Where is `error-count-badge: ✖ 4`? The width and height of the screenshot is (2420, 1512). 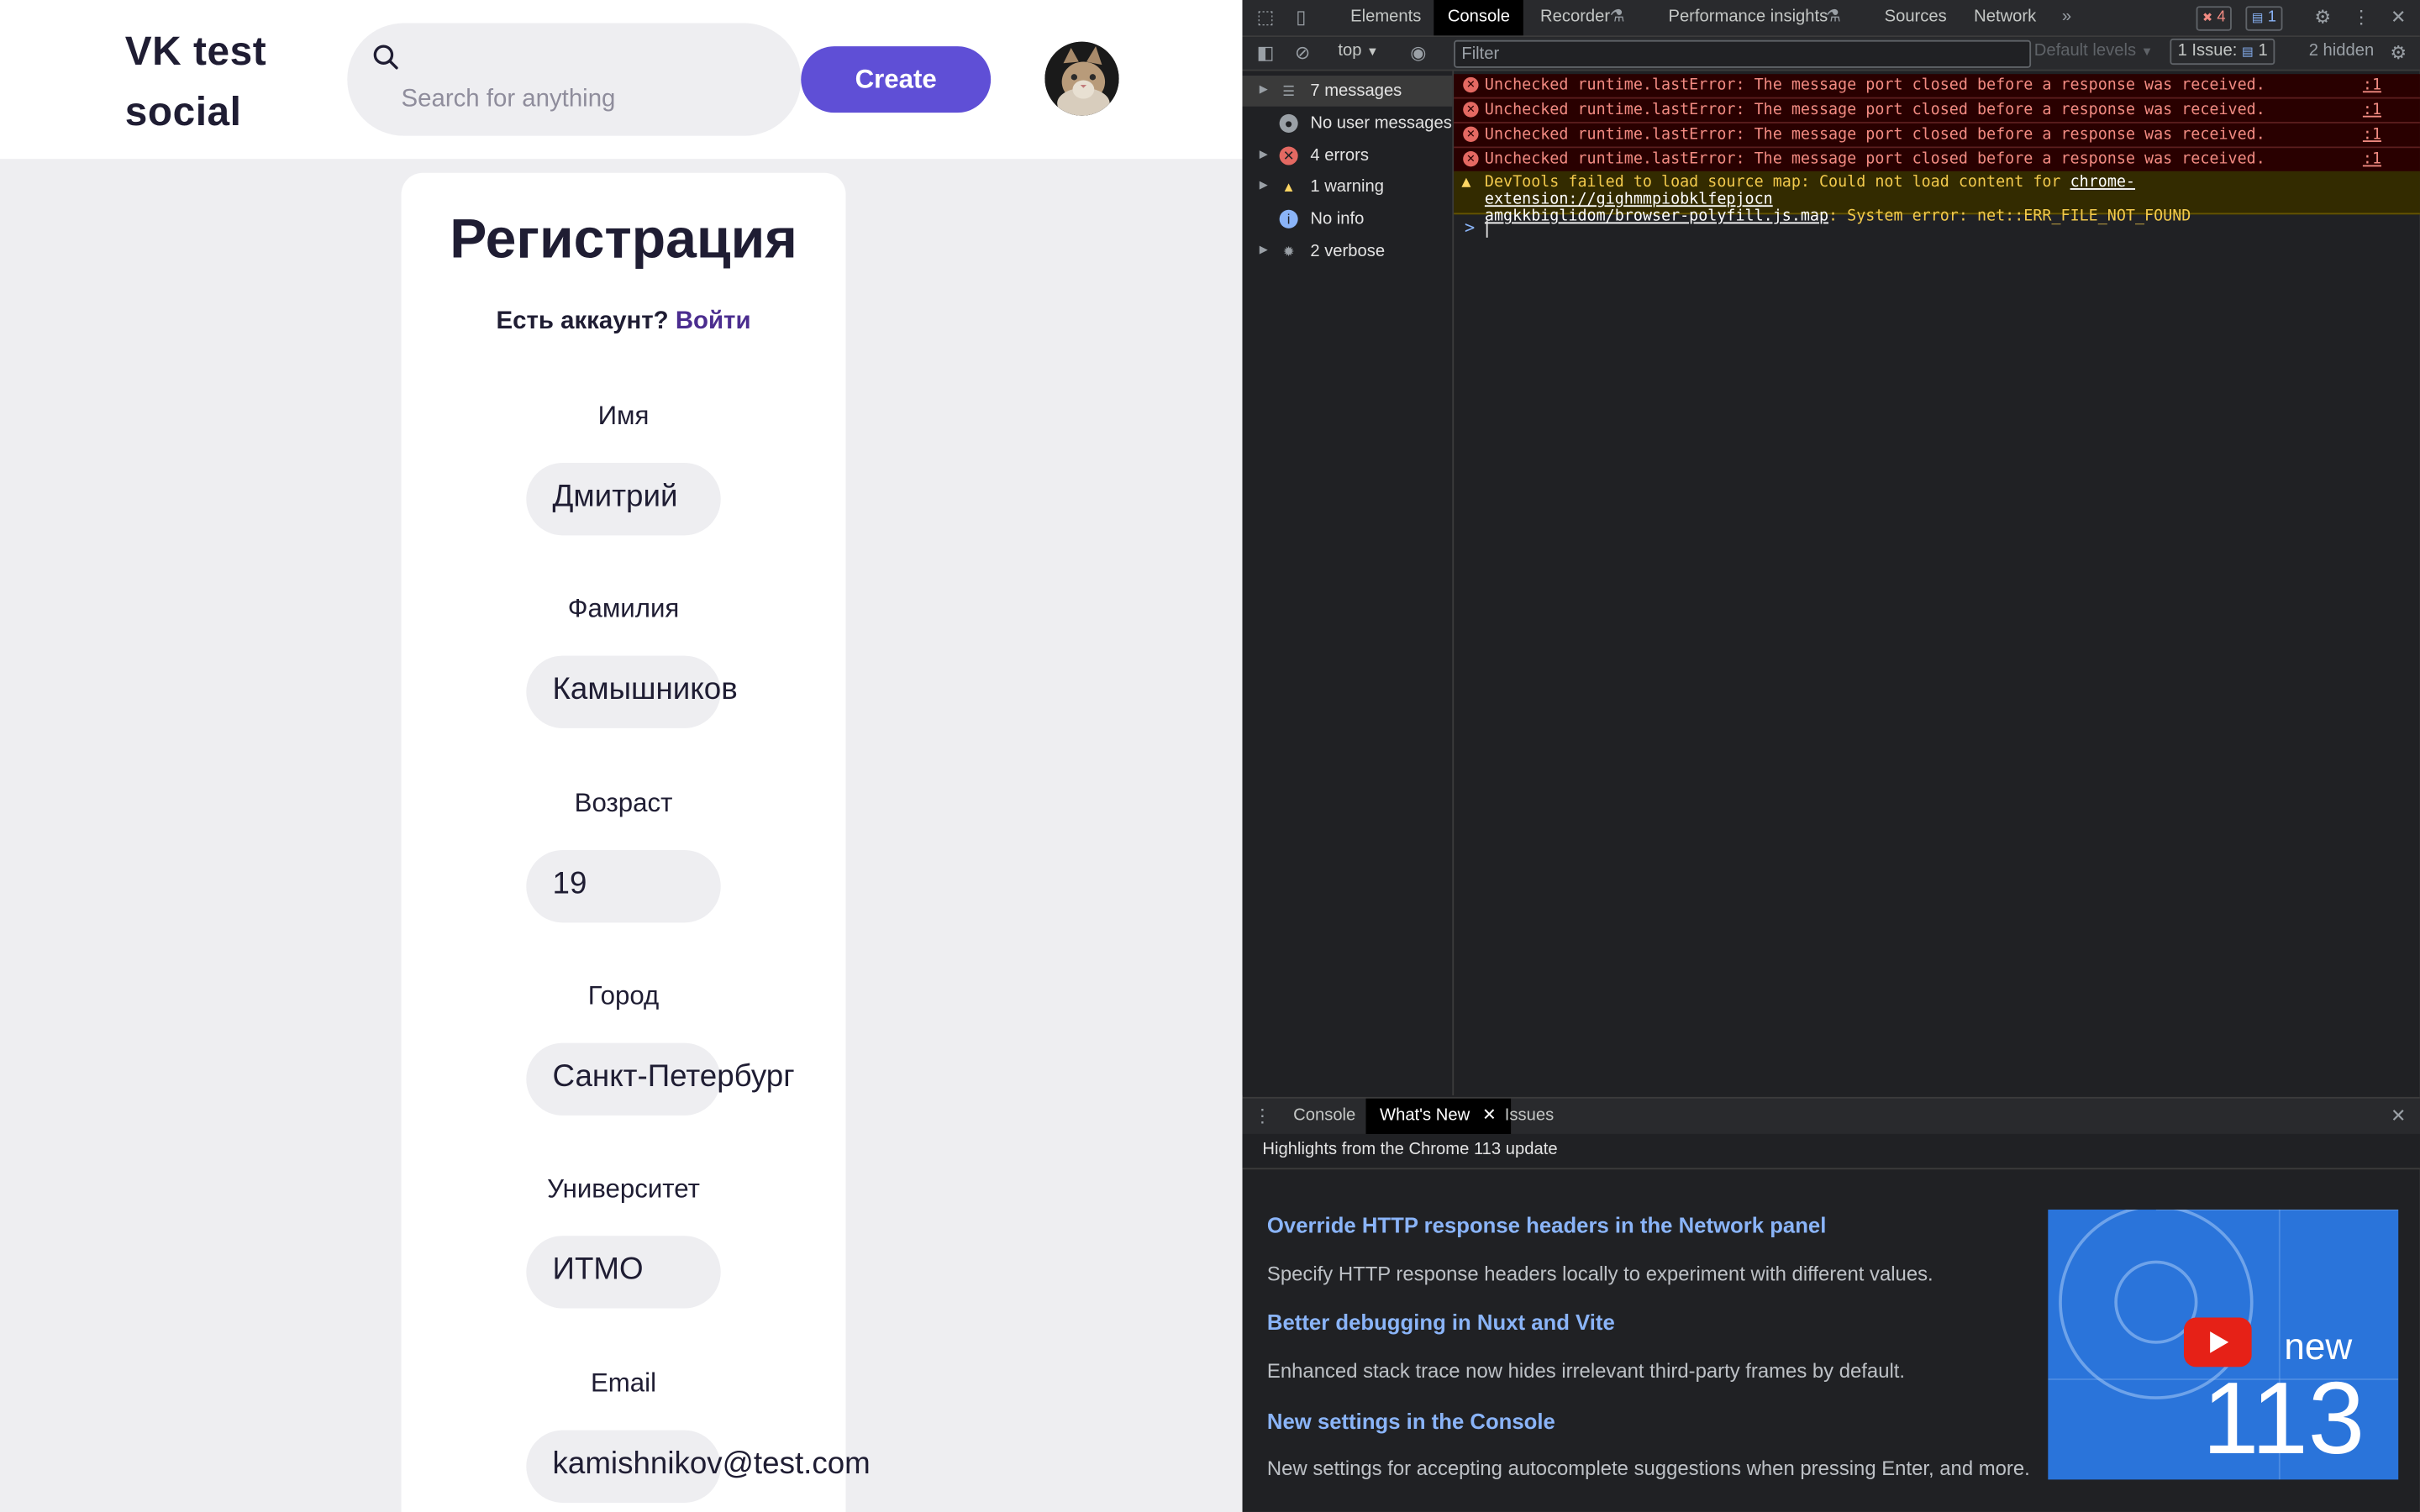 error-count-badge: ✖ 4 is located at coordinates (2214, 18).